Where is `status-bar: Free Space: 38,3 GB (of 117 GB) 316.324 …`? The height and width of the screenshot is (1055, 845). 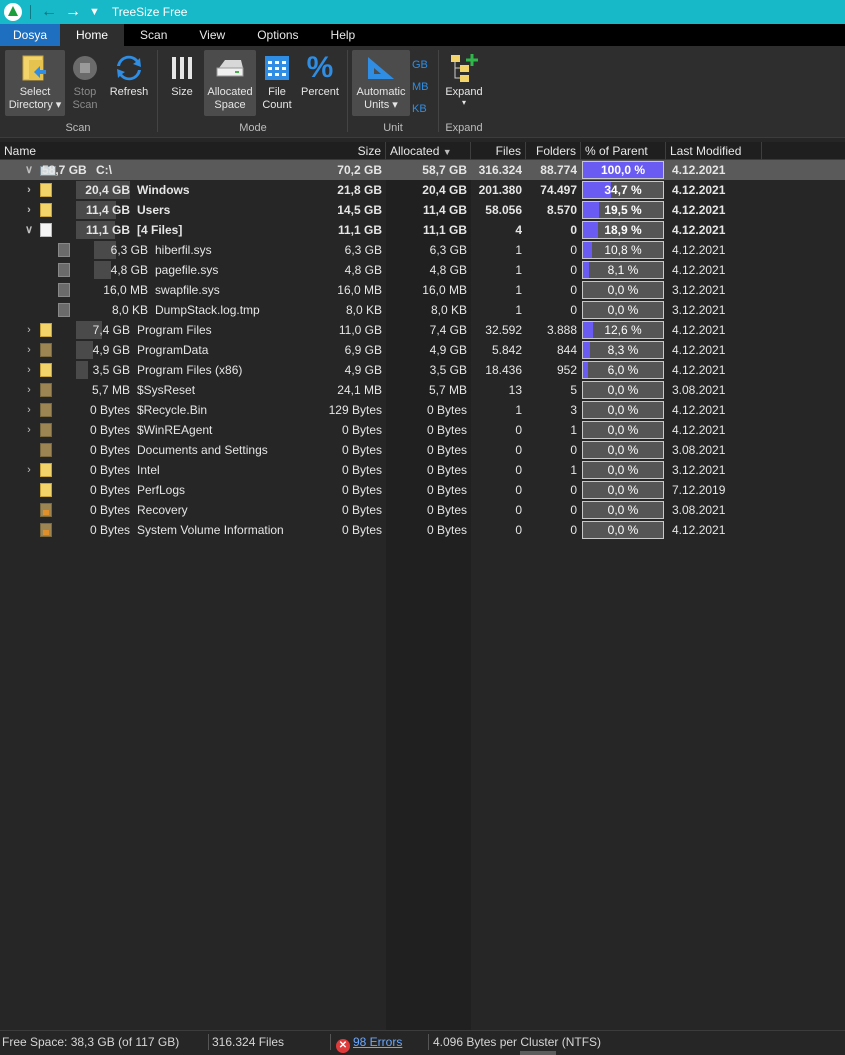
status-bar: Free Space: 38,3 GB (of 117 GB) 316.324 … is located at coordinates (422, 1042).